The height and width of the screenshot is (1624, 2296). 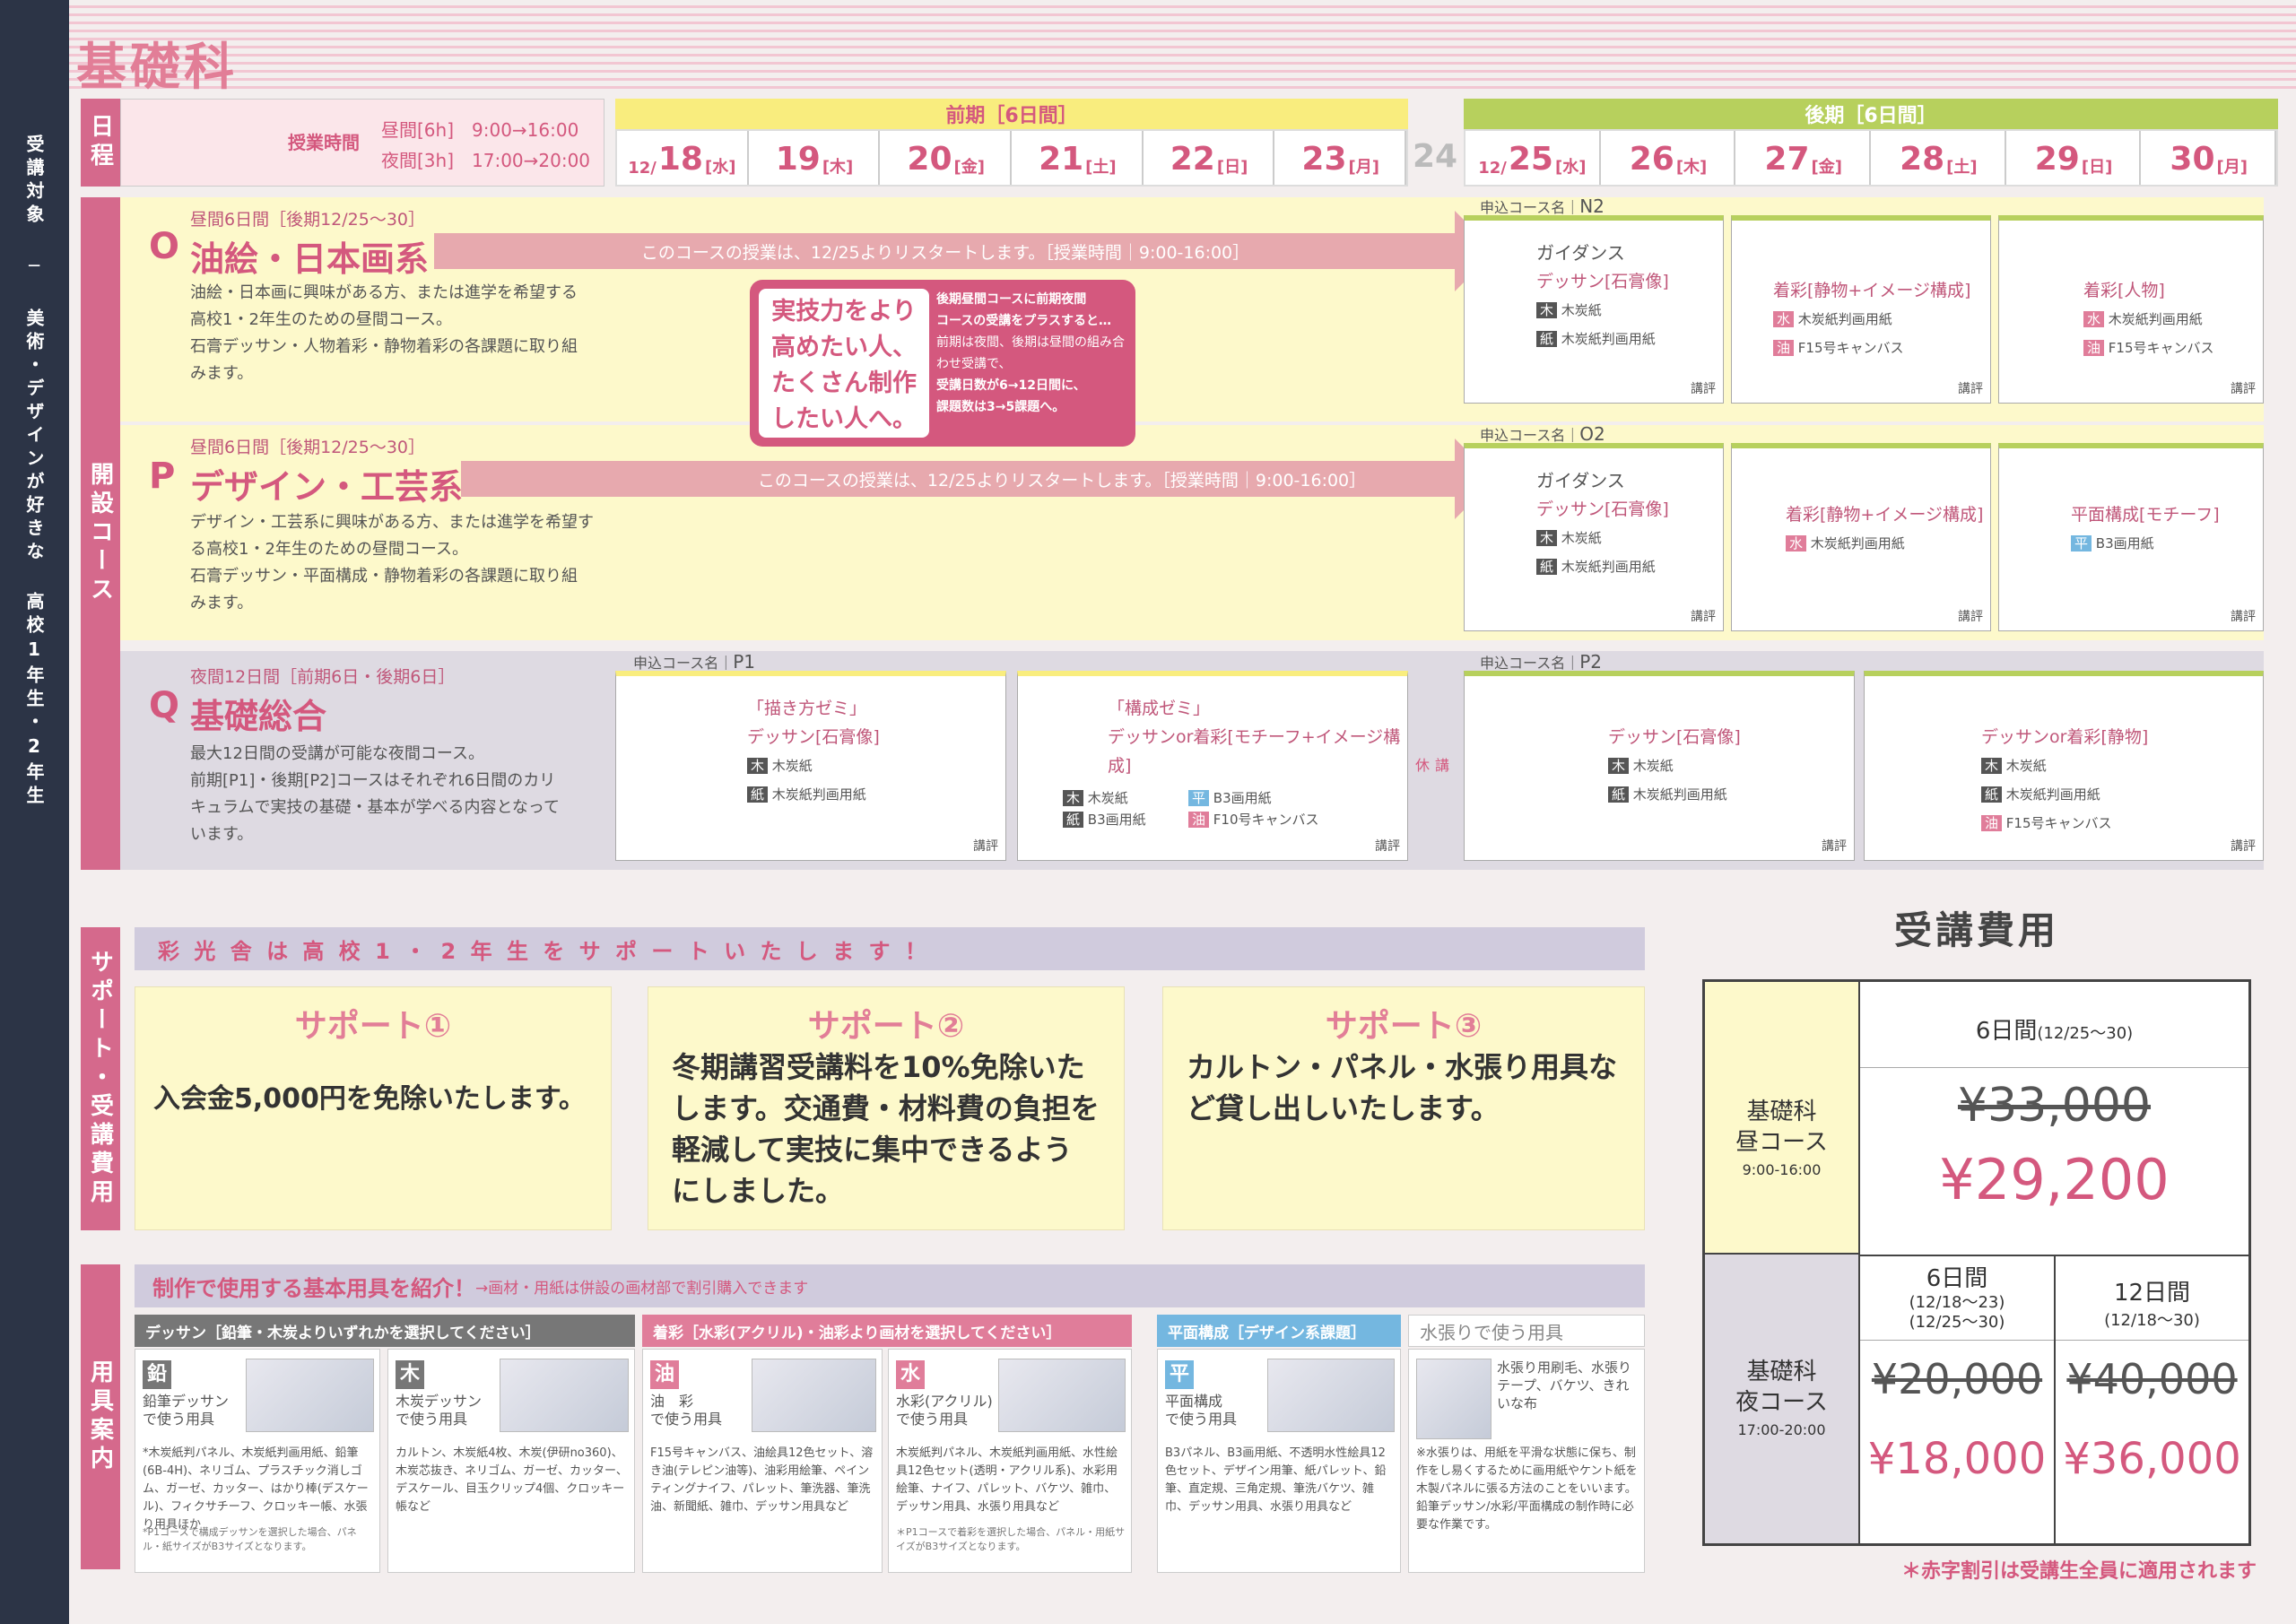 I want to click on course-o-code: 申込コース名｜N2, so click(x=1542, y=206).